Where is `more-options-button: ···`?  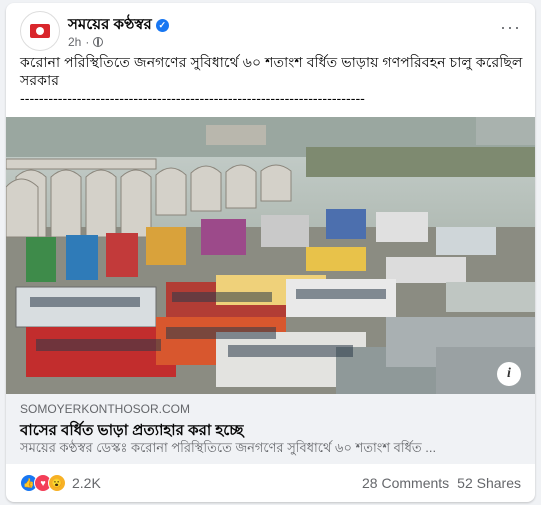
more-options-button: ··· is located at coordinates (510, 27).